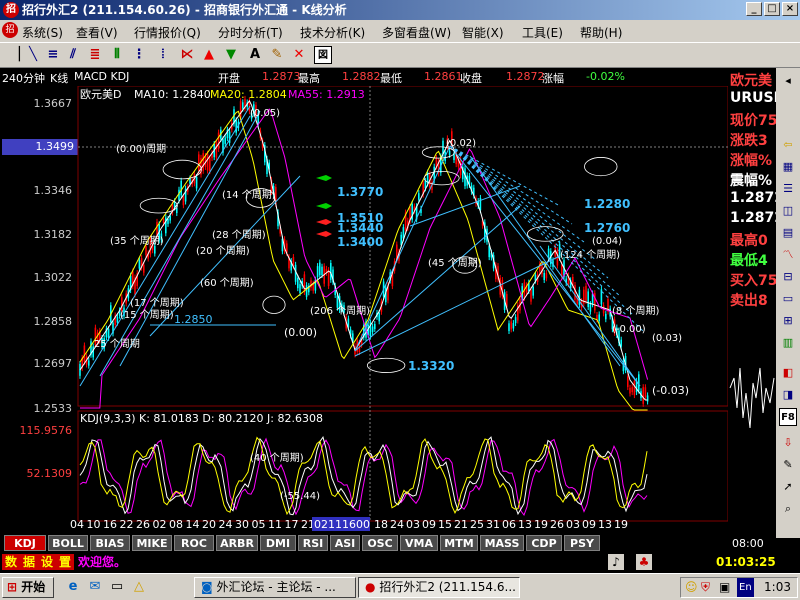 This screenshot has width=800, height=600. What do you see at coordinates (788, 465) in the screenshot?
I see `pencil-icon: ✎` at bounding box center [788, 465].